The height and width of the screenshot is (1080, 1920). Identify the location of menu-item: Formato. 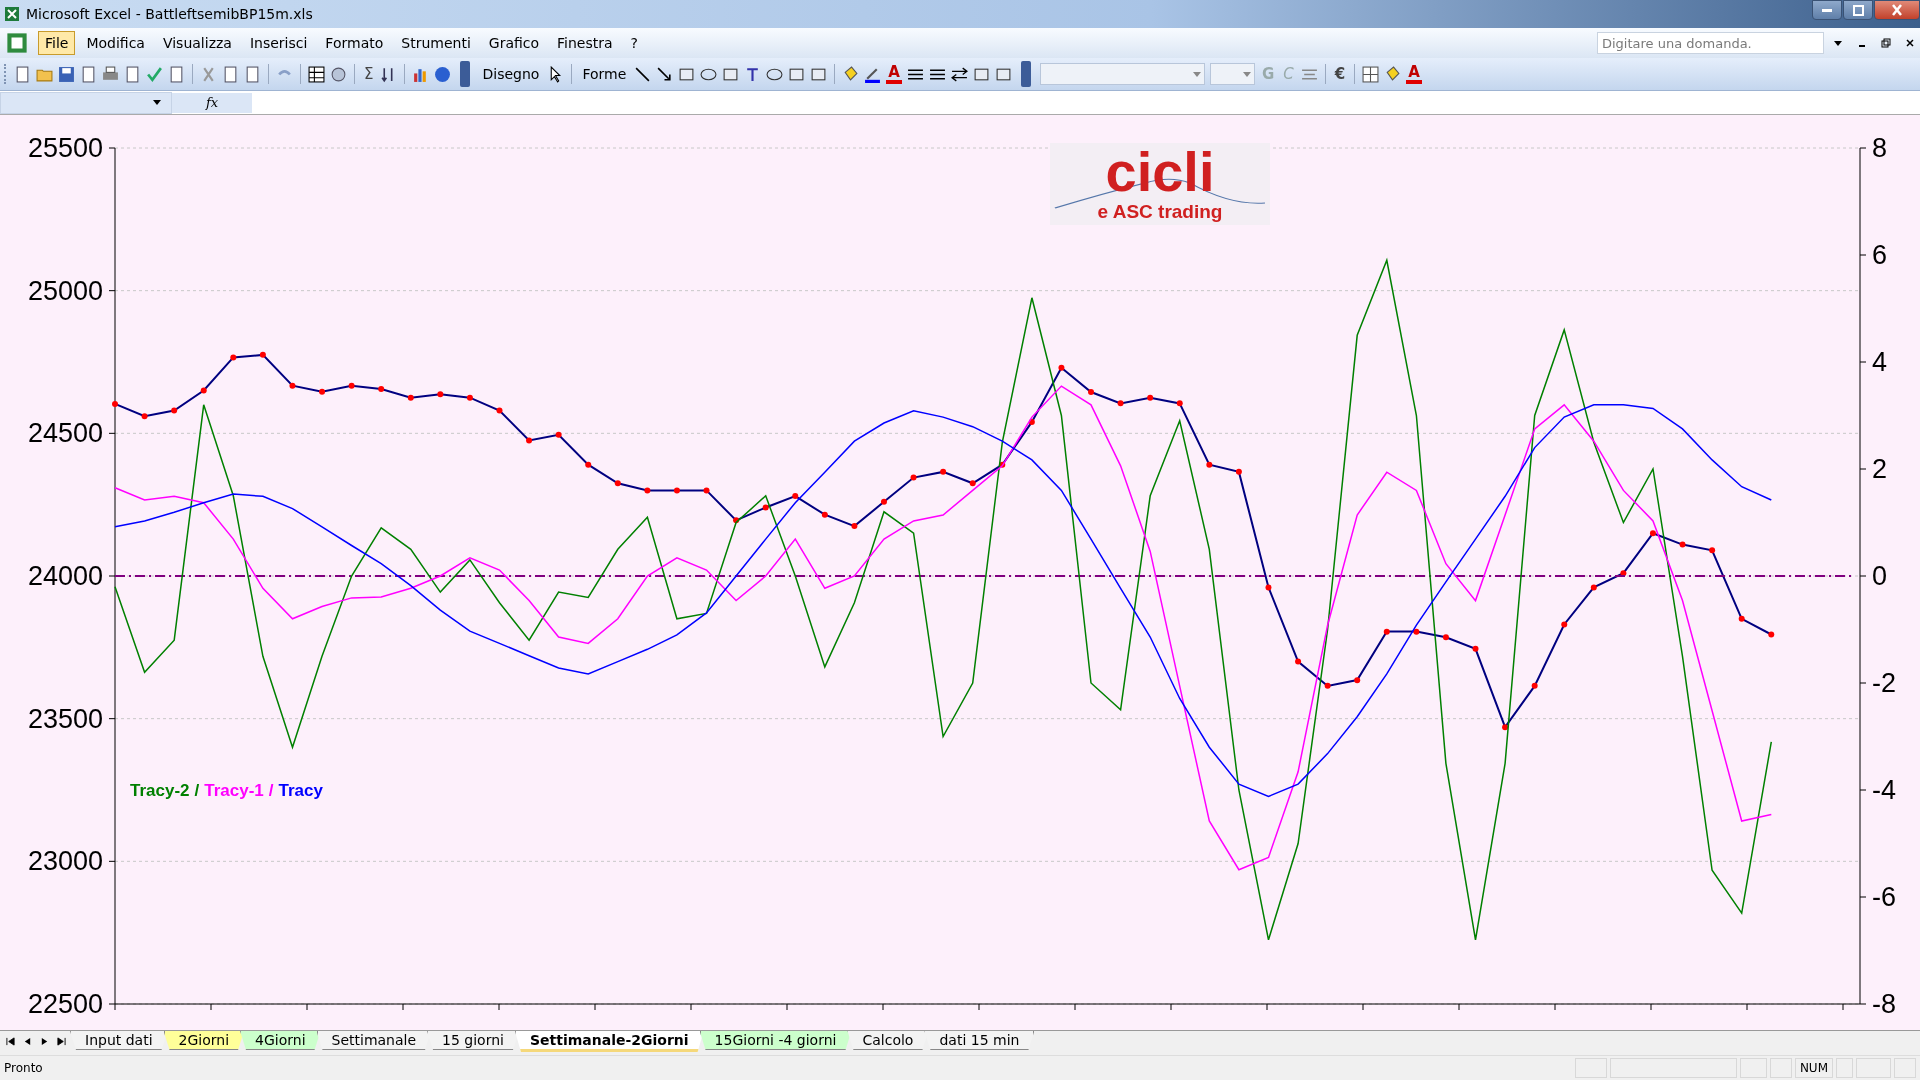
(354, 43).